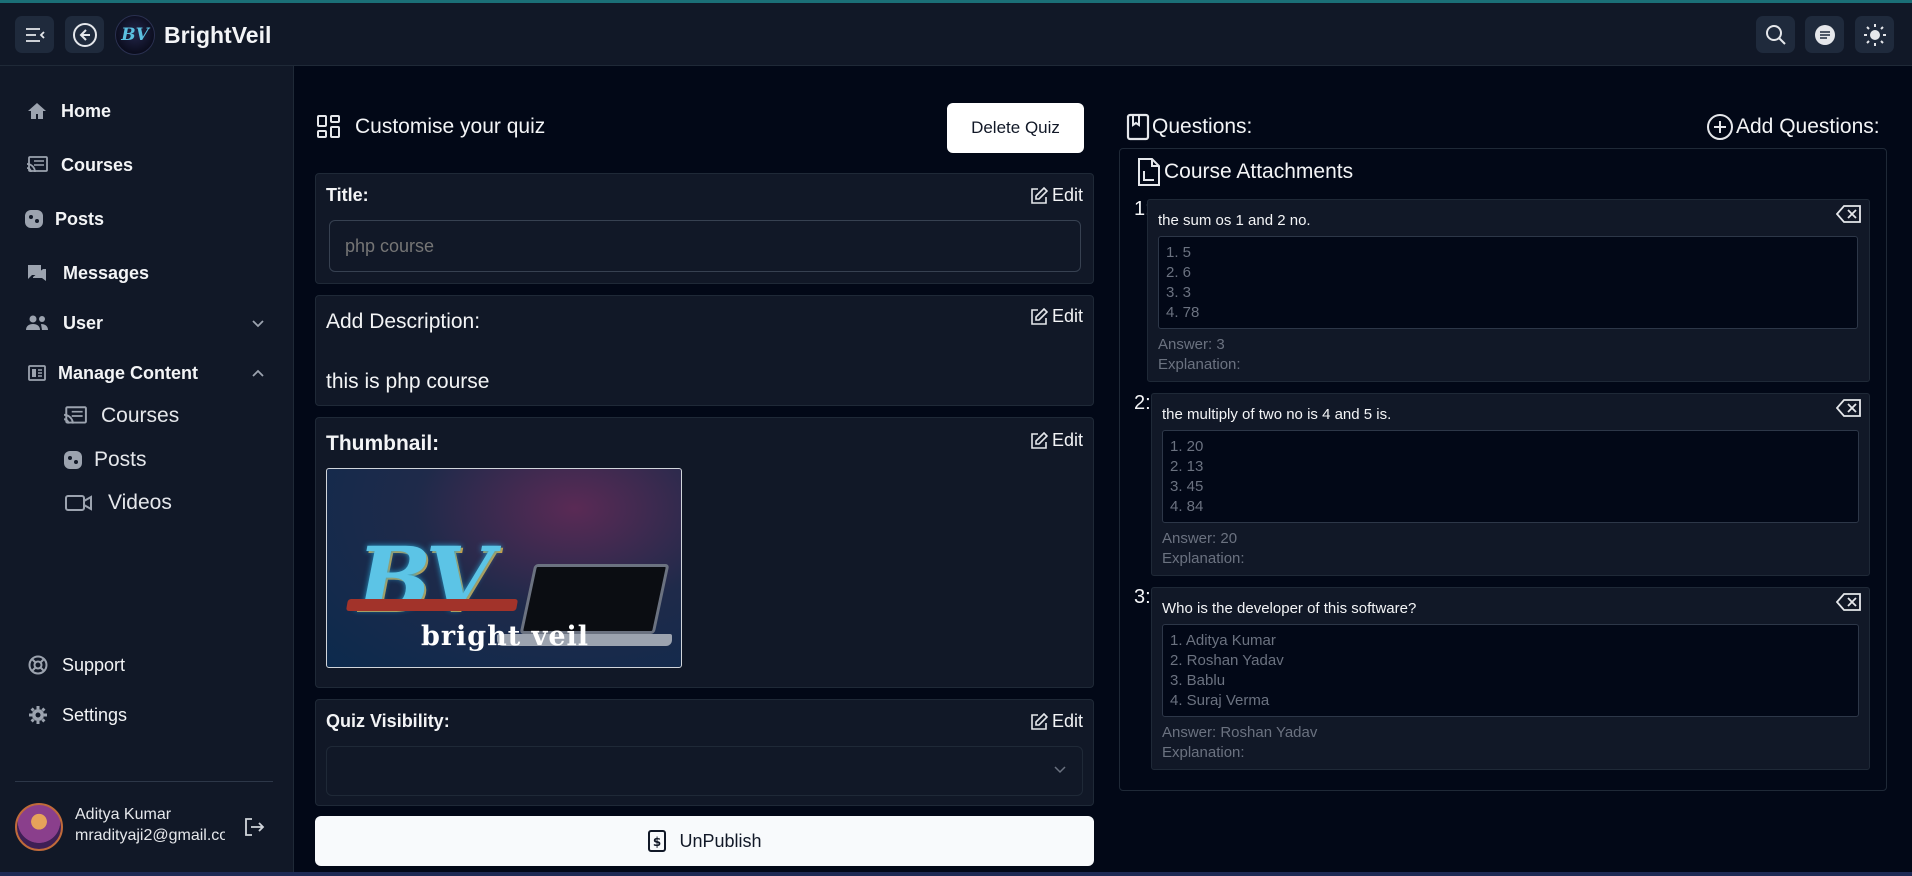 This screenshot has width=1912, height=876. Describe the element at coordinates (73, 460) in the screenshot. I see `posts-icon` at that location.